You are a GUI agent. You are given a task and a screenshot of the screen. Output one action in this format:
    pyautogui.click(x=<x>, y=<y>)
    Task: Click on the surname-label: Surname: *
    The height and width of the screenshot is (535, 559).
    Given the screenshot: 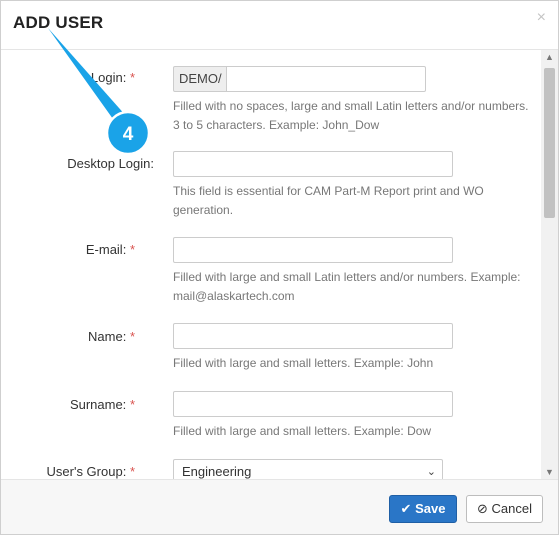 What is the action you would take?
    pyautogui.click(x=102, y=404)
    